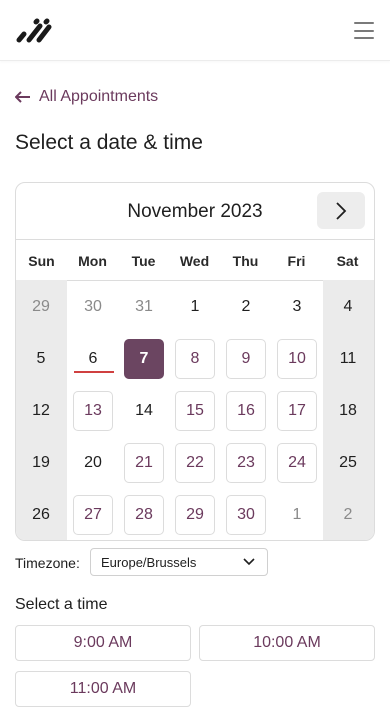 This screenshot has width=390, height=725. What do you see at coordinates (347, 261) in the screenshot?
I see `weekday-sat: Sat` at bounding box center [347, 261].